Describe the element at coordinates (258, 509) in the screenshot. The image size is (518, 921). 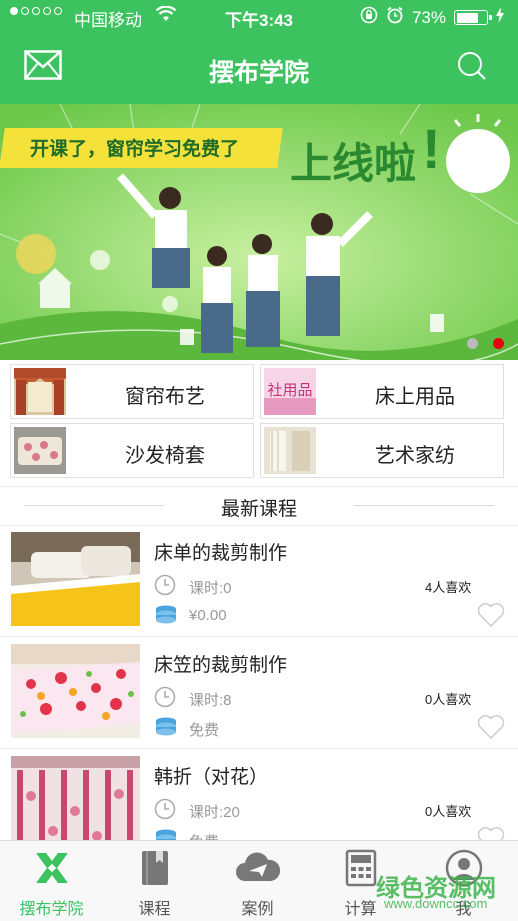
I see `section-title: 最新课程` at that location.